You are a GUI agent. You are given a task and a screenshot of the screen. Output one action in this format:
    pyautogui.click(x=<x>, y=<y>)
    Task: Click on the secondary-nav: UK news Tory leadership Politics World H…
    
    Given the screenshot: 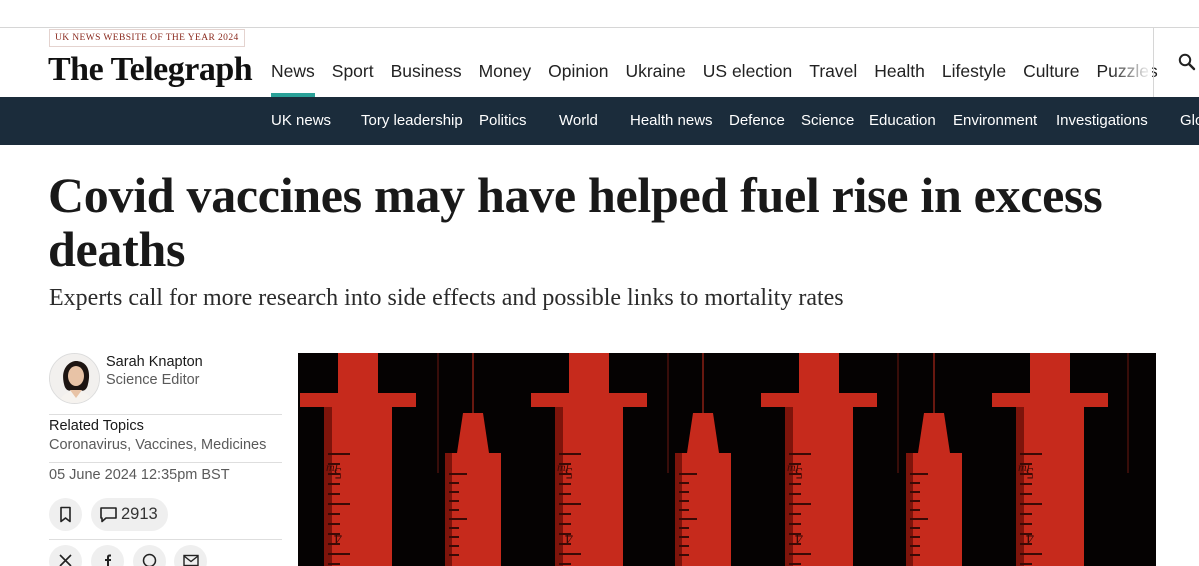 What is the action you would take?
    pyautogui.click(x=599, y=121)
    